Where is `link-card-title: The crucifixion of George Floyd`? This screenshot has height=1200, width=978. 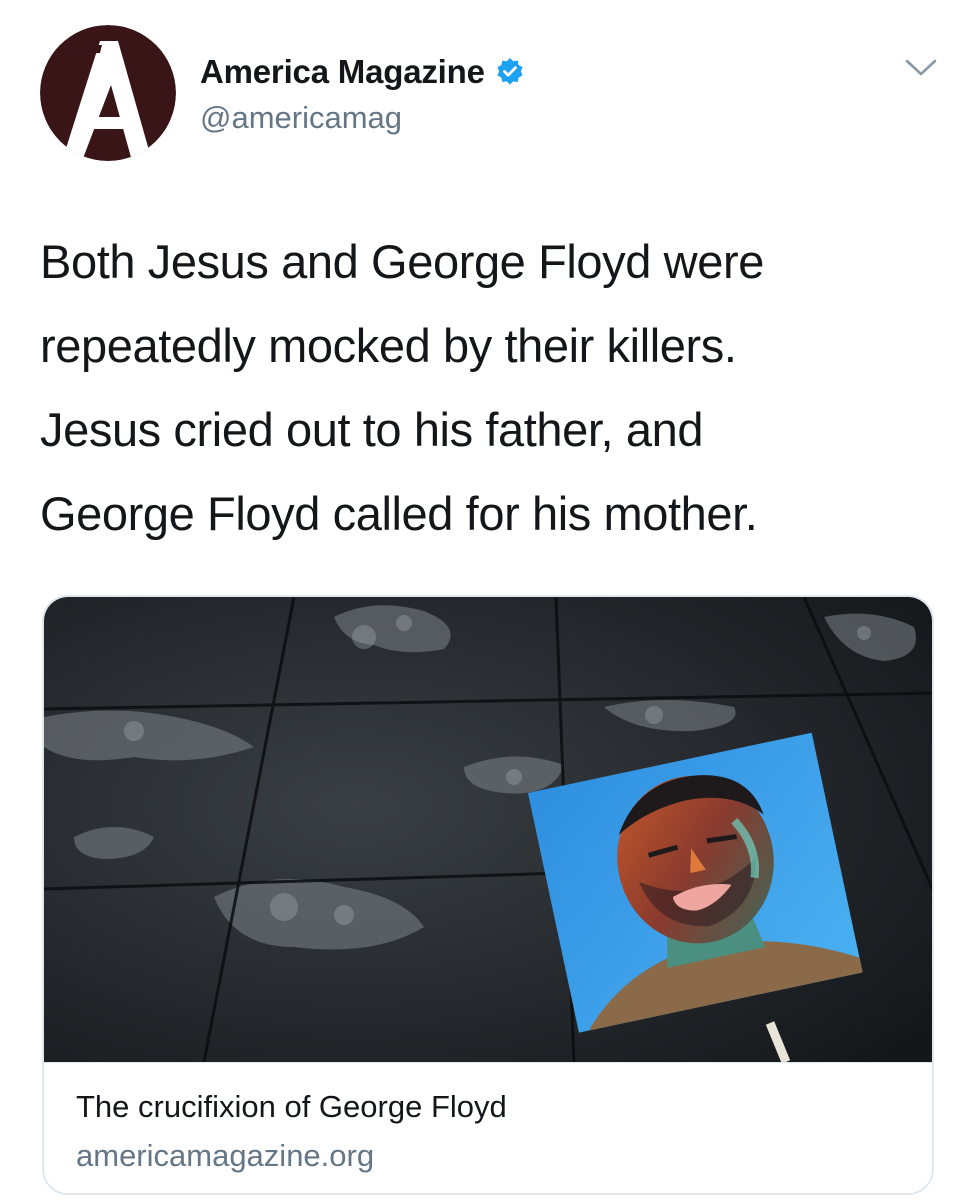
link-card-title: The crucifixion of George Floyd is located at coordinates (291, 1106).